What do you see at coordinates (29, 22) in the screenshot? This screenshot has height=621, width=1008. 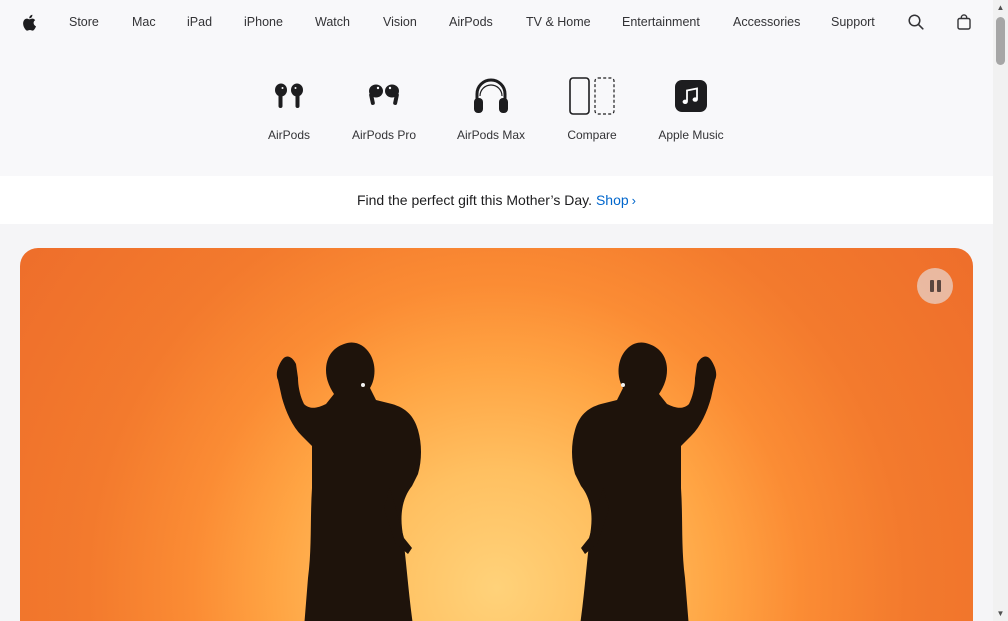 I see `apple-logo-icon` at bounding box center [29, 22].